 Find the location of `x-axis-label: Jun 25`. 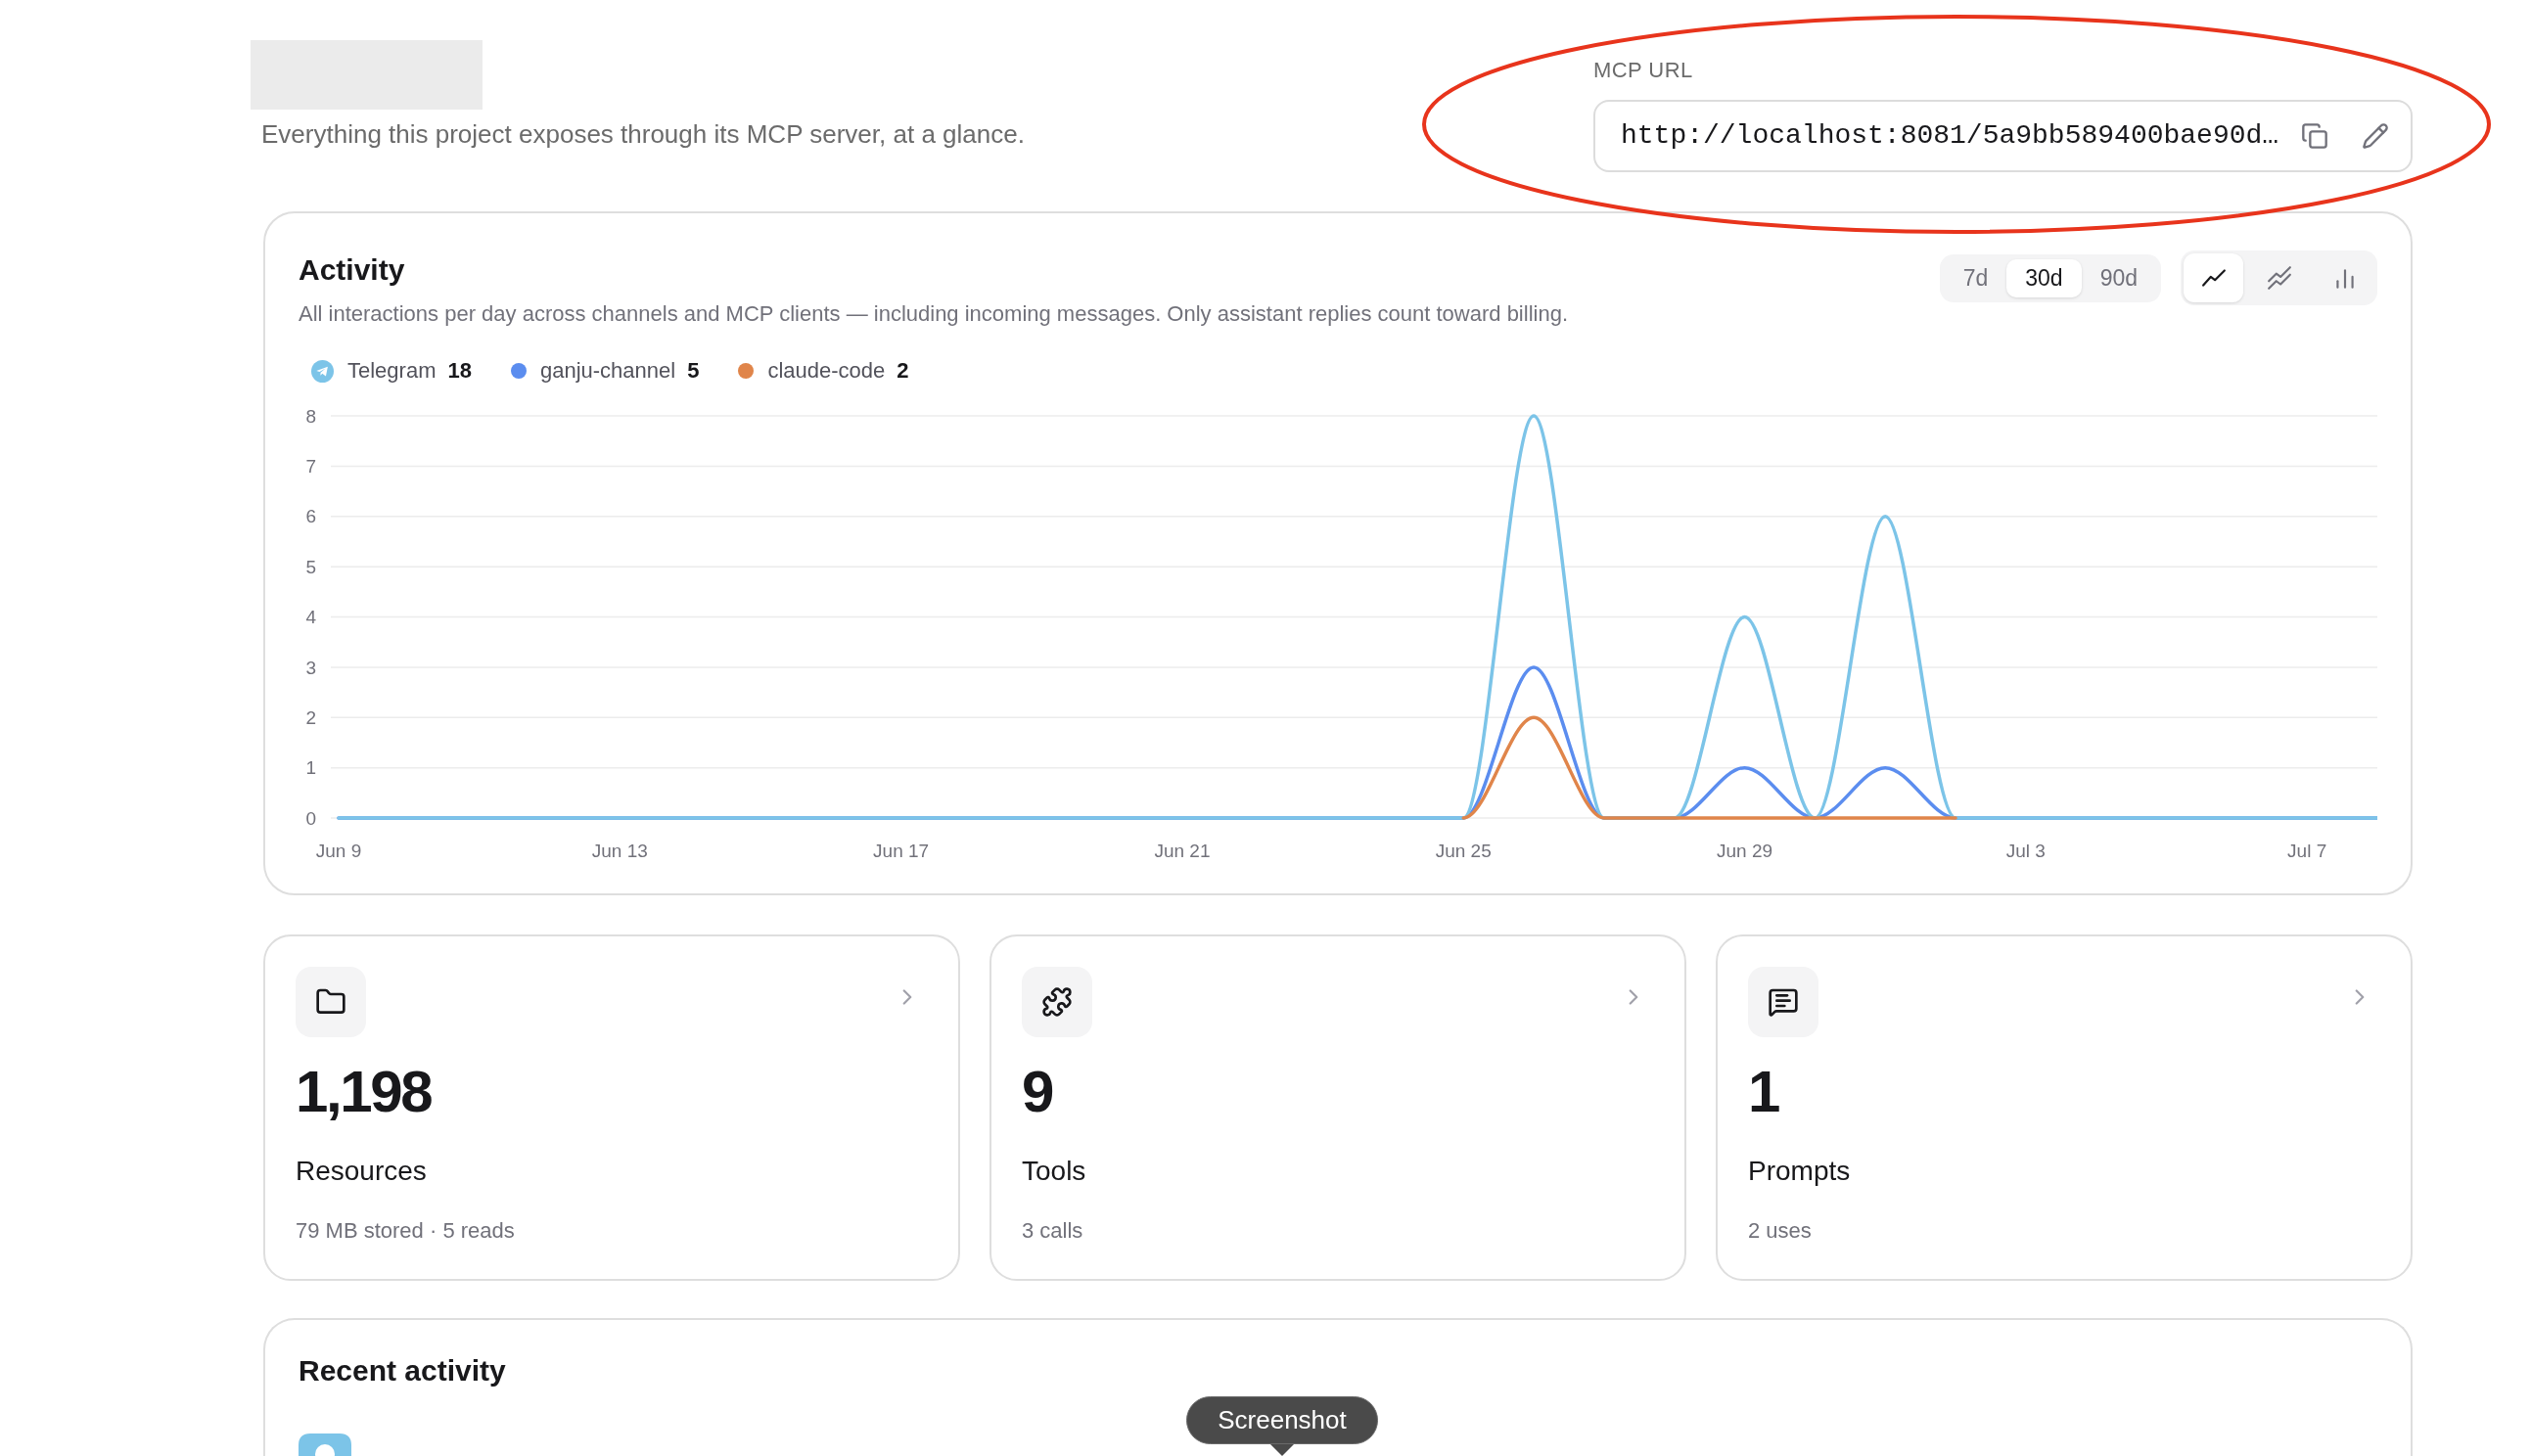

x-axis-label: Jun 25 is located at coordinates (1463, 850).